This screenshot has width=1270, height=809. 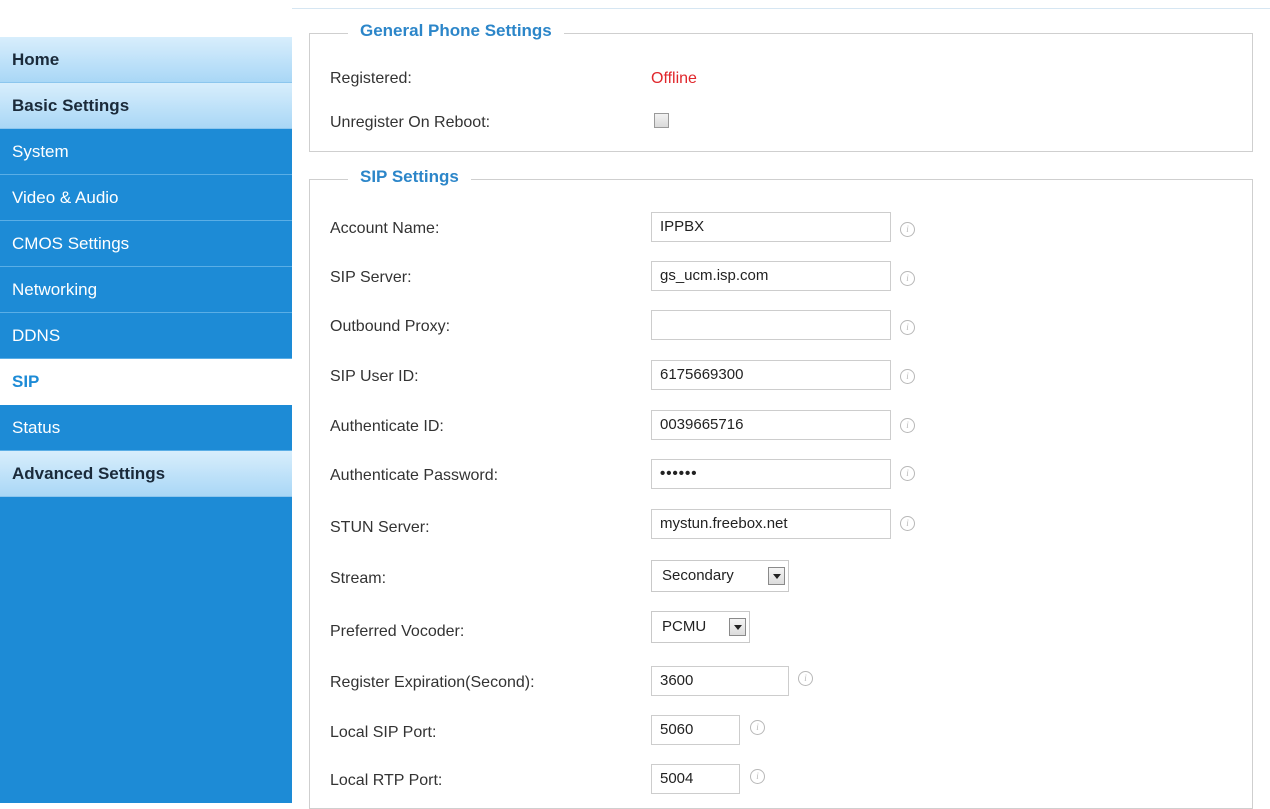 I want to click on sidebar-item-label: Video & Audio, so click(x=65, y=197).